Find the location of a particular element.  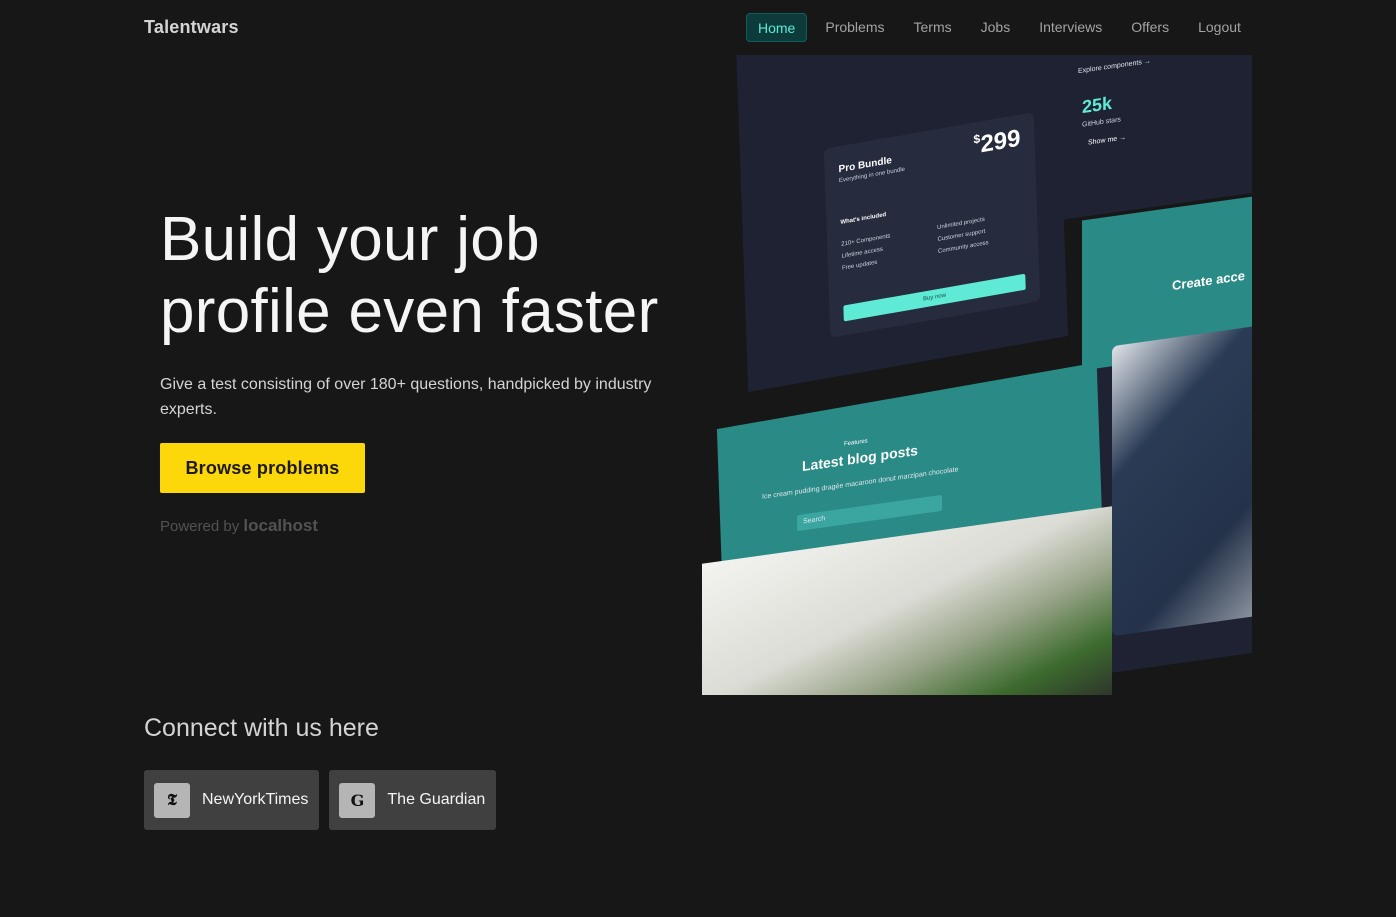

pricing-card-feature: Community access is located at coordinates (963, 247).